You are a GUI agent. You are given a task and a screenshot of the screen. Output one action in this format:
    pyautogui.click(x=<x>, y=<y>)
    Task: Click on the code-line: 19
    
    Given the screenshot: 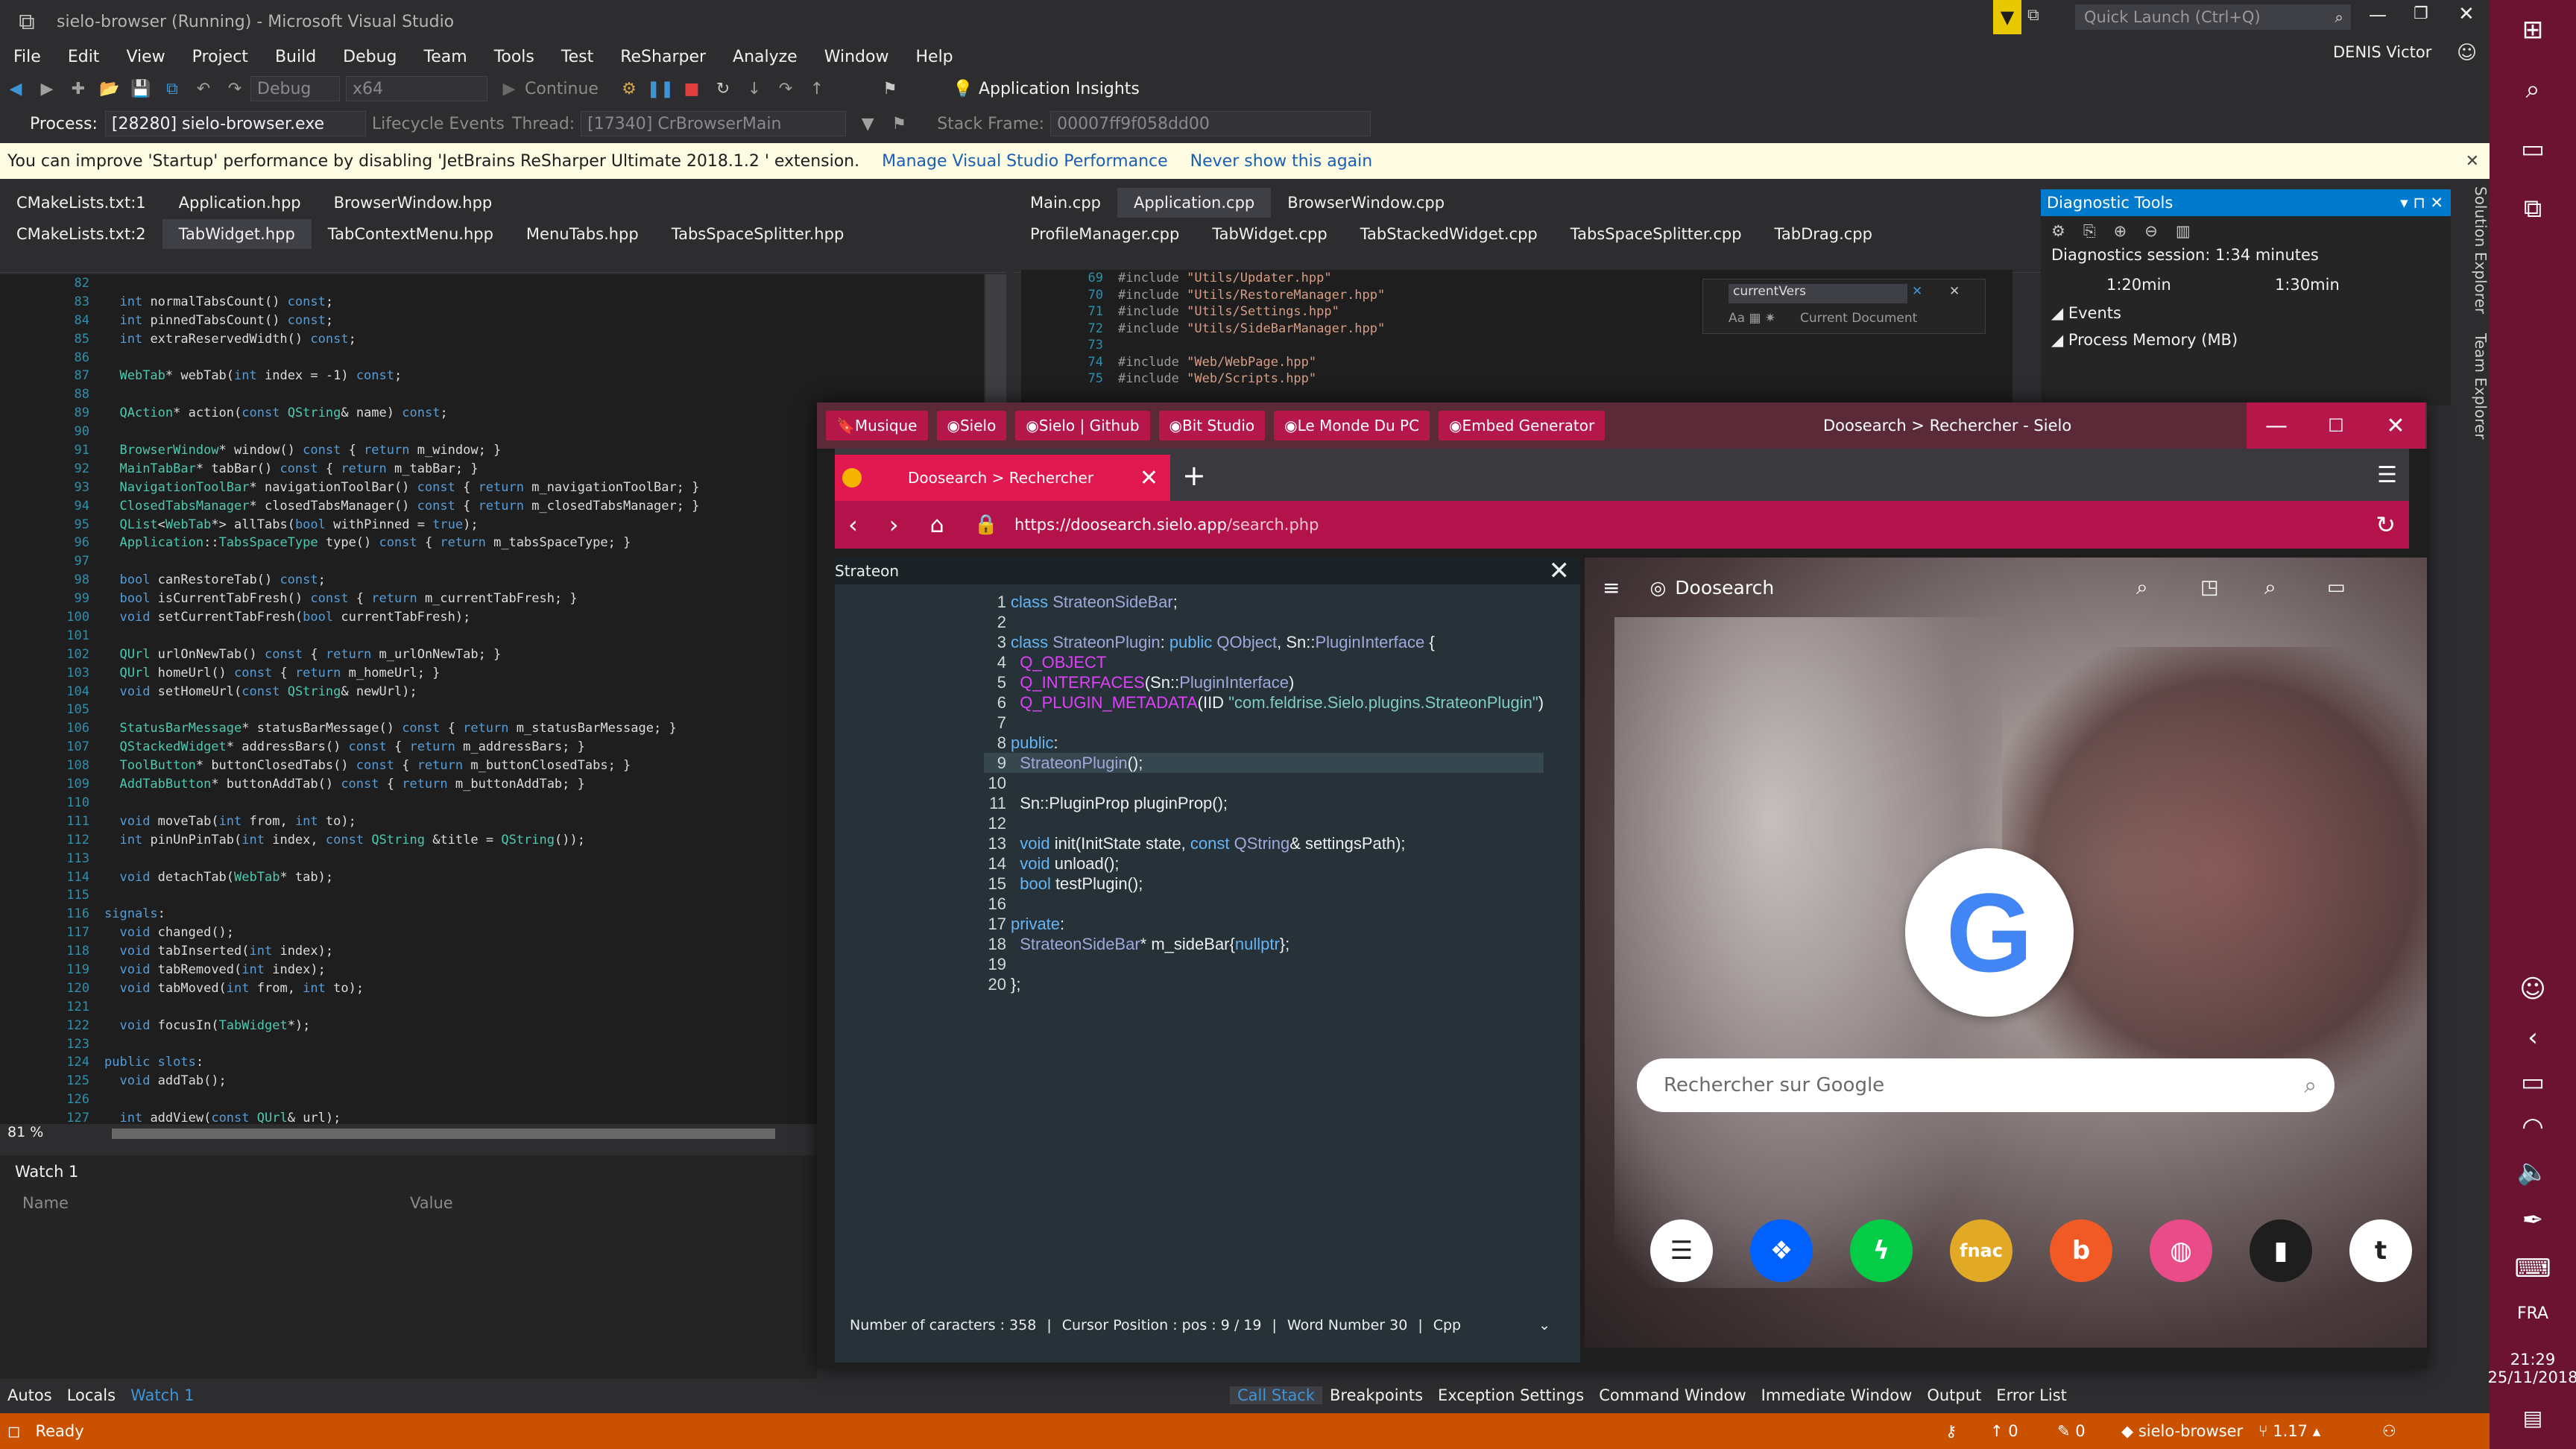 What is the action you would take?
    pyautogui.click(x=1264, y=964)
    